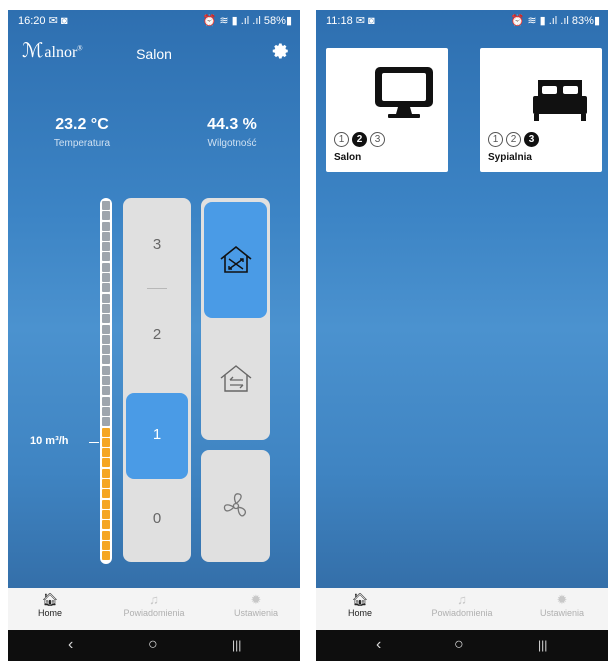 The image size is (612, 661). What do you see at coordinates (359, 139) in the screenshot?
I see `room-level-selected: 2` at bounding box center [359, 139].